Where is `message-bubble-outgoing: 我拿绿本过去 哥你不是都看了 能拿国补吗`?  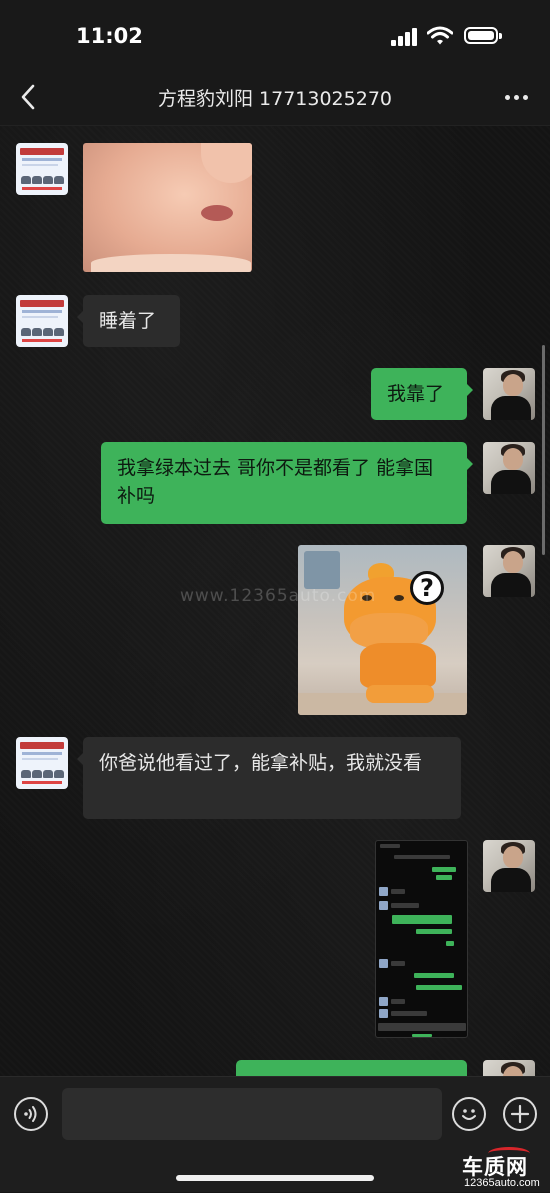
message-bubble-outgoing: 我拿绿本过去 哥你不是都看了 能拿国补吗 is located at coordinates (287, 483).